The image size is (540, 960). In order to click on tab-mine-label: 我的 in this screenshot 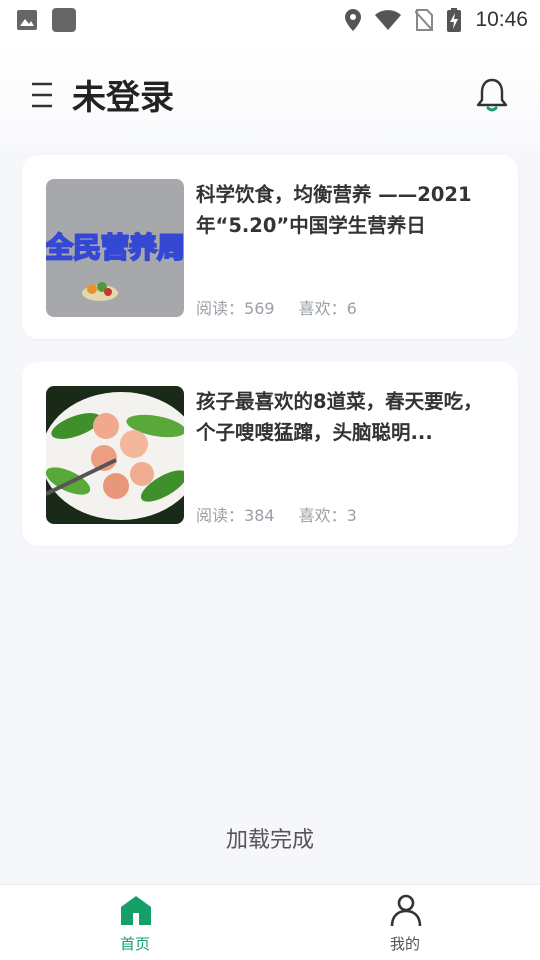, I will do `click(404, 944)`.